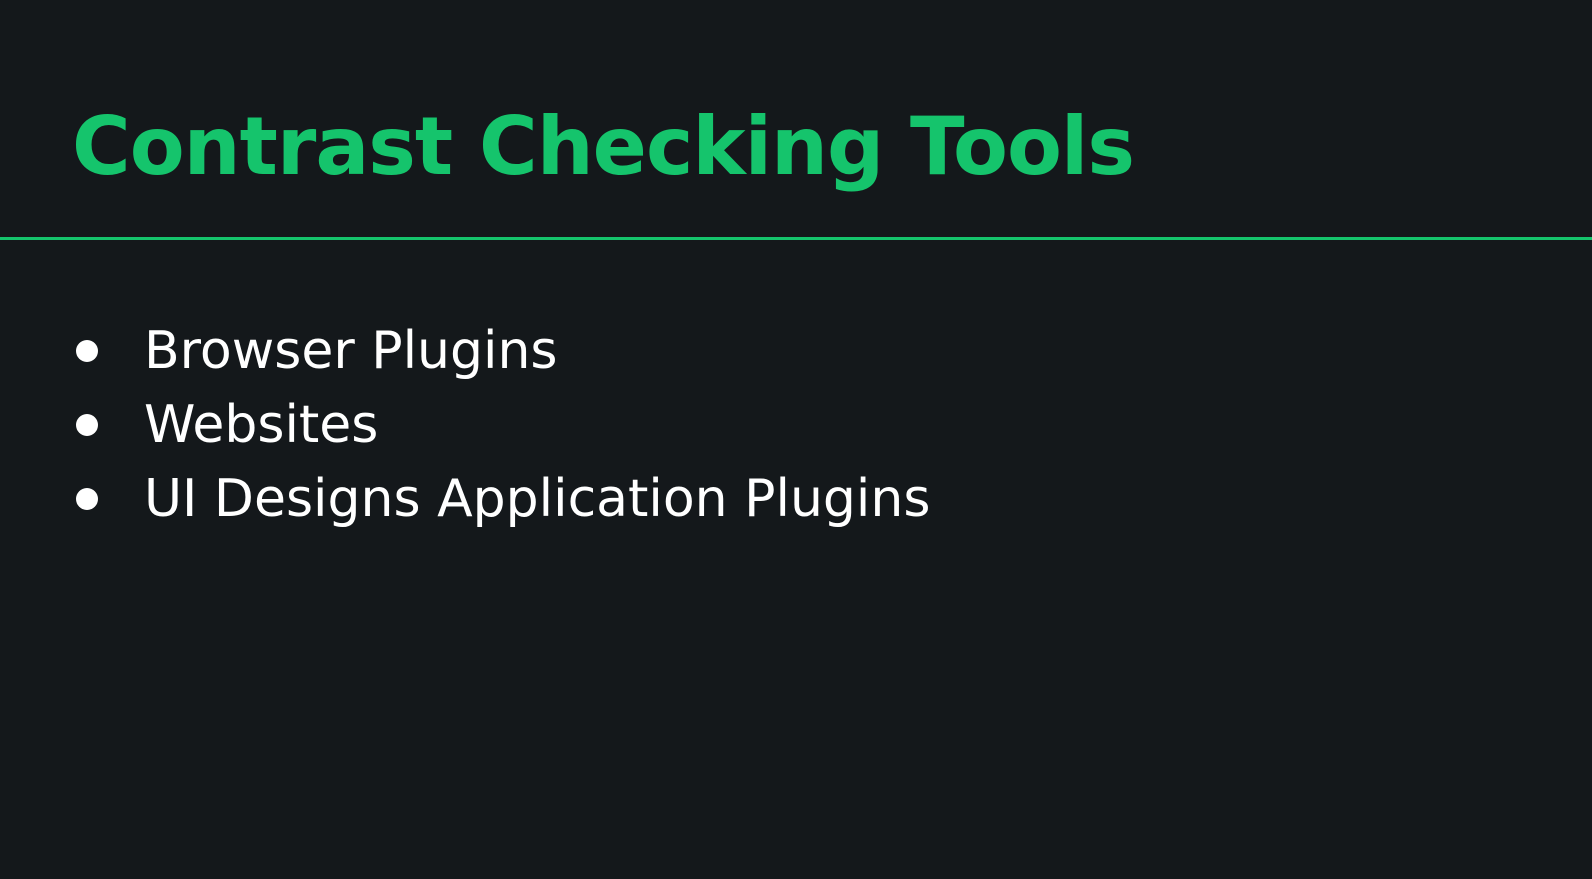 Image resolution: width=1592 pixels, height=879 pixels. I want to click on bullet-text: Websites, so click(261, 425).